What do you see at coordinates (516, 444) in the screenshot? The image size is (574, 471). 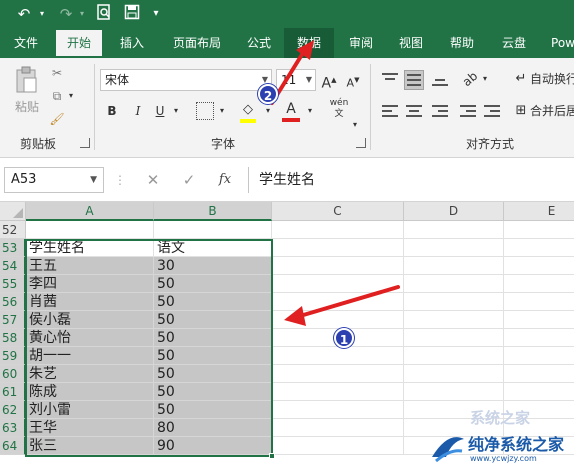 I see `watermark-title: 纯净系统之家` at bounding box center [516, 444].